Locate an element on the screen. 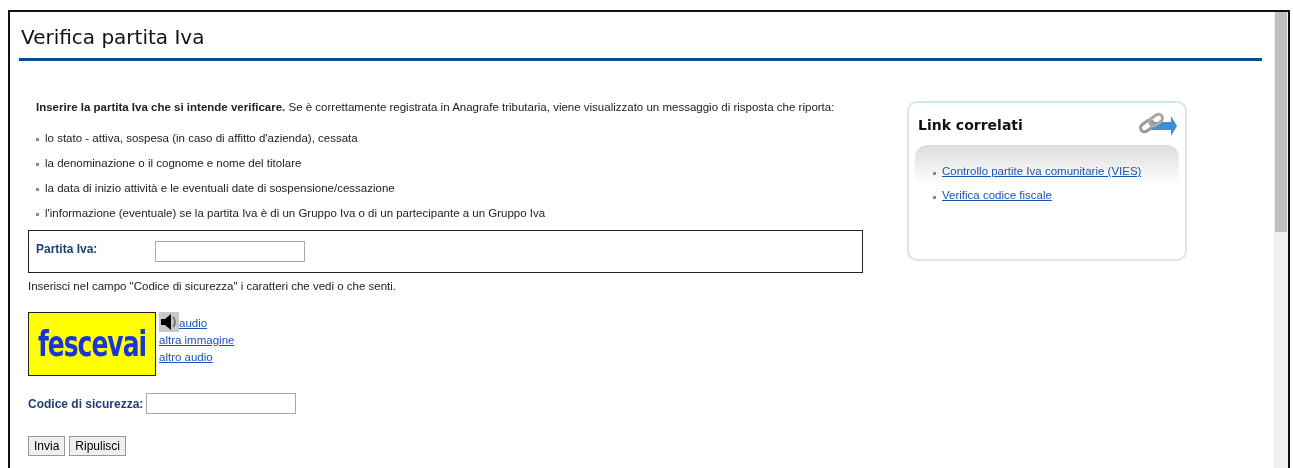  link: Verifica codice fiscale is located at coordinates (997, 195).